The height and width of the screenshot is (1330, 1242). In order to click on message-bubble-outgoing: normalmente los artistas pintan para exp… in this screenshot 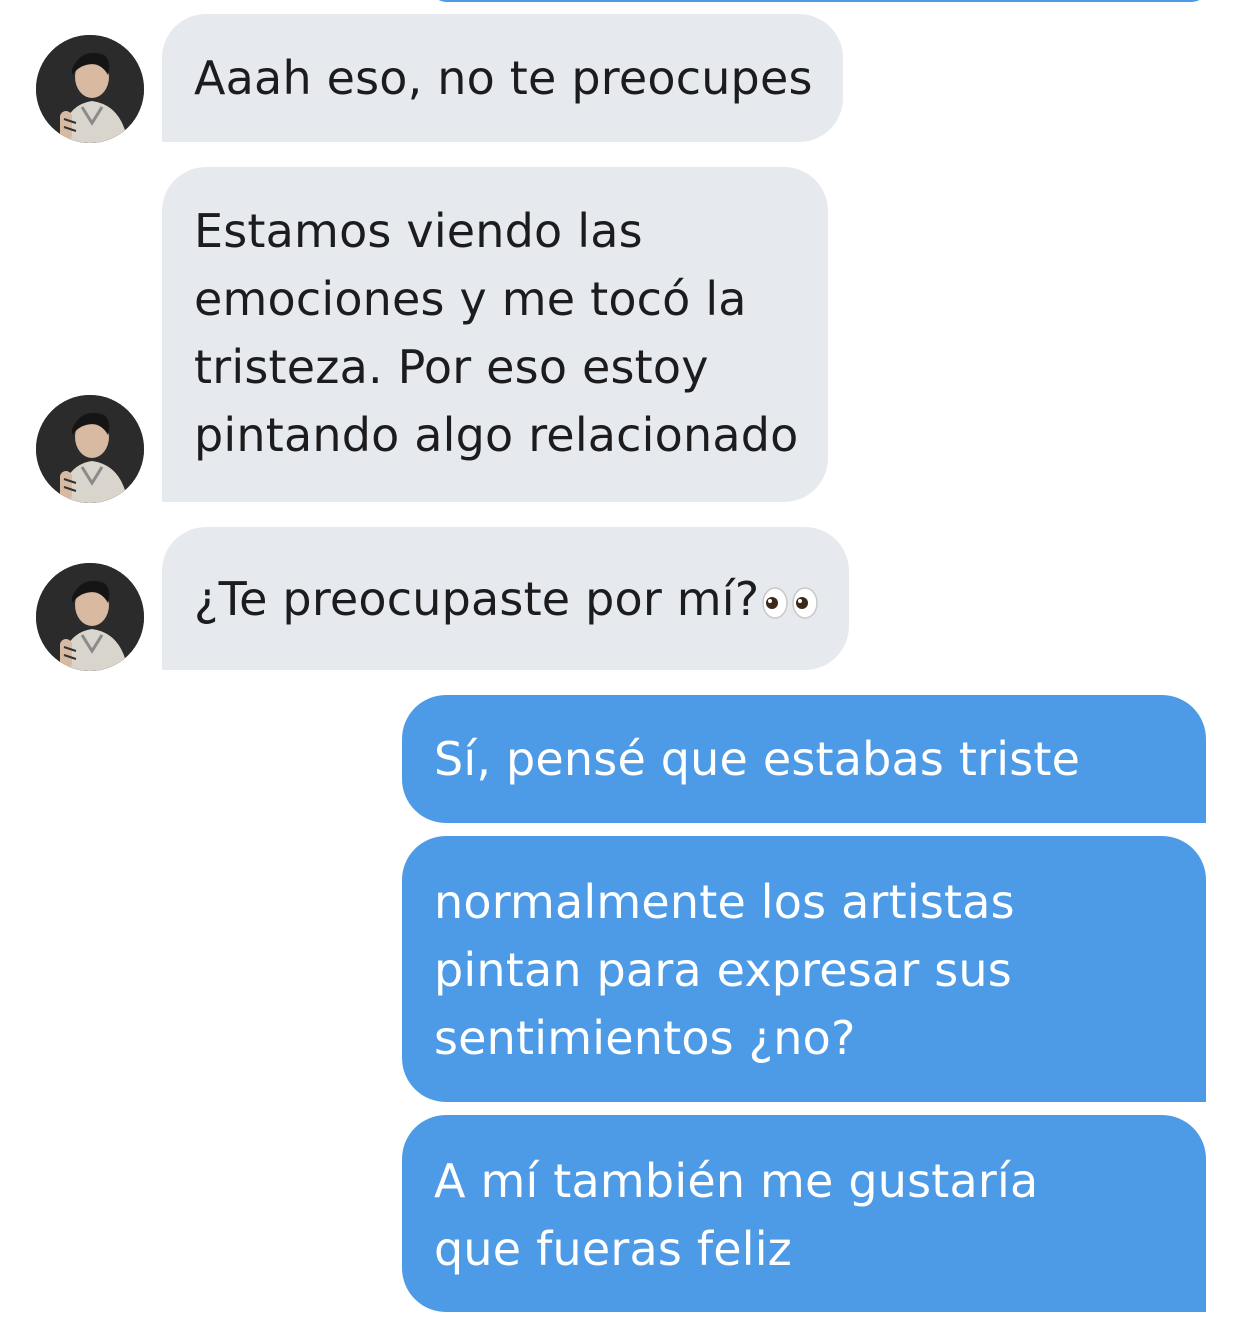, I will do `click(804, 969)`.